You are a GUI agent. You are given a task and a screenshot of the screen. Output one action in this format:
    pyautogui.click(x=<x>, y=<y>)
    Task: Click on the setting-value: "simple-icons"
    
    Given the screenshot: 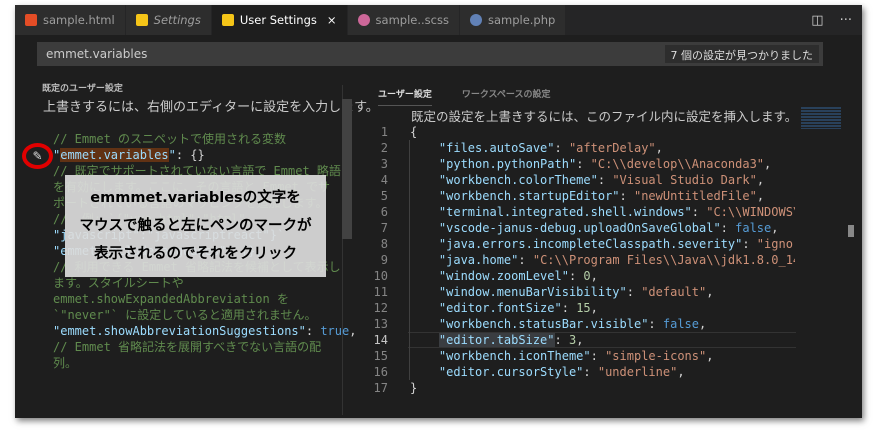 What is the action you would take?
    pyautogui.click(x=656, y=356)
    